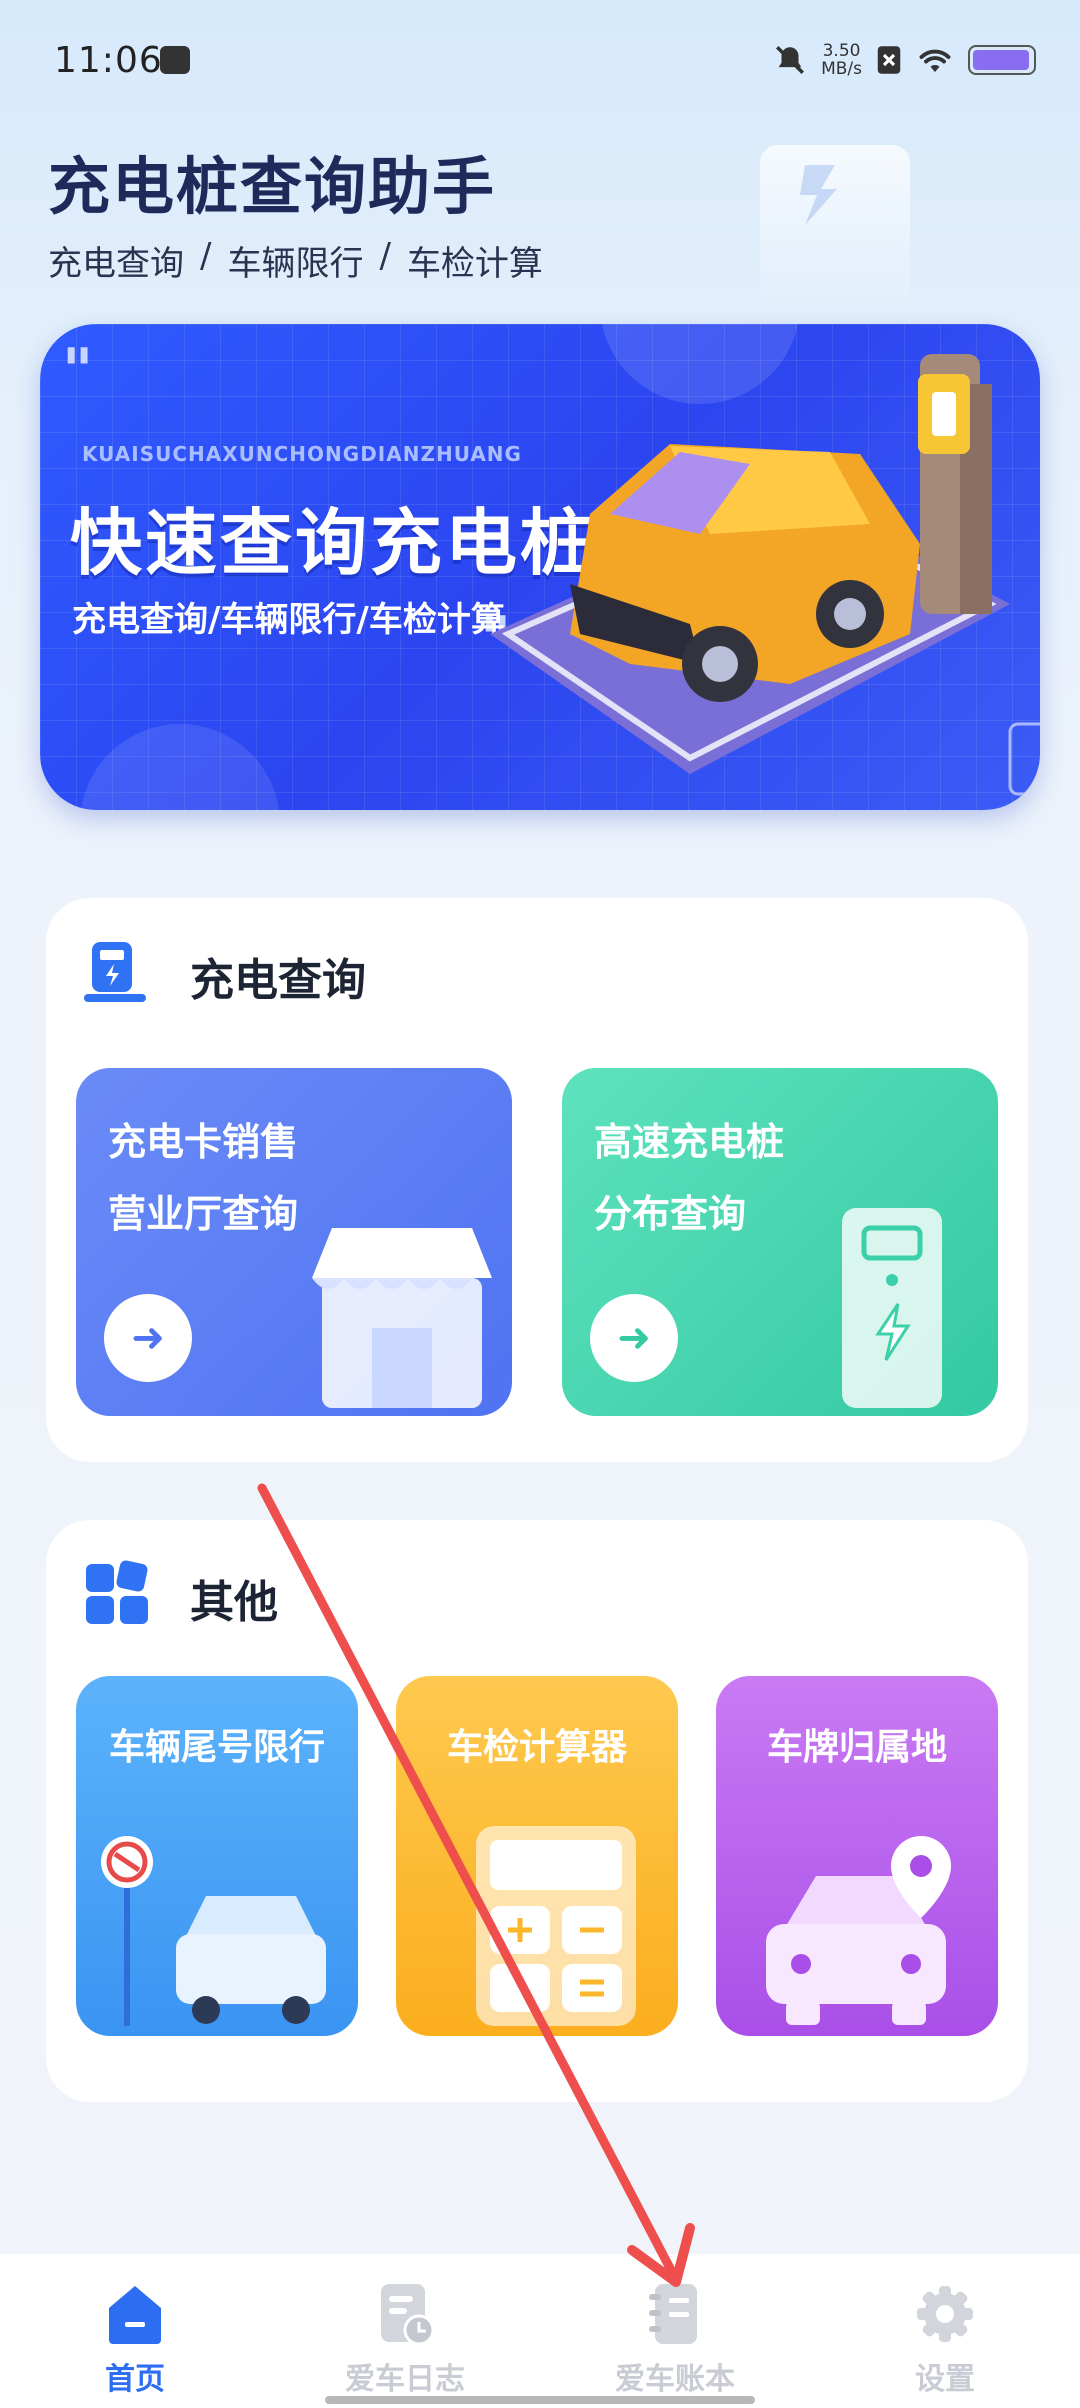 The height and width of the screenshot is (2408, 1080). Describe the element at coordinates (536, 1747) in the screenshot. I see `inspection-calculator-label: 车检计算器` at that location.